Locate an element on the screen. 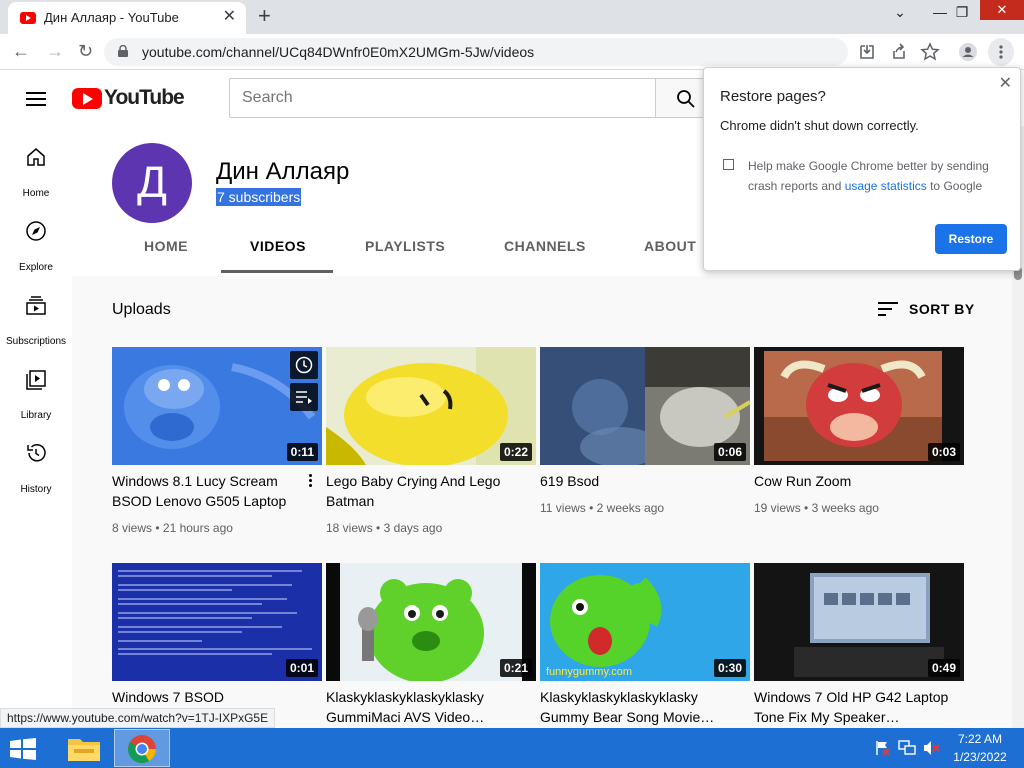 Image resolution: width=1024 pixels, height=768 pixels. video-action-menu-icon is located at coordinates (310, 482).